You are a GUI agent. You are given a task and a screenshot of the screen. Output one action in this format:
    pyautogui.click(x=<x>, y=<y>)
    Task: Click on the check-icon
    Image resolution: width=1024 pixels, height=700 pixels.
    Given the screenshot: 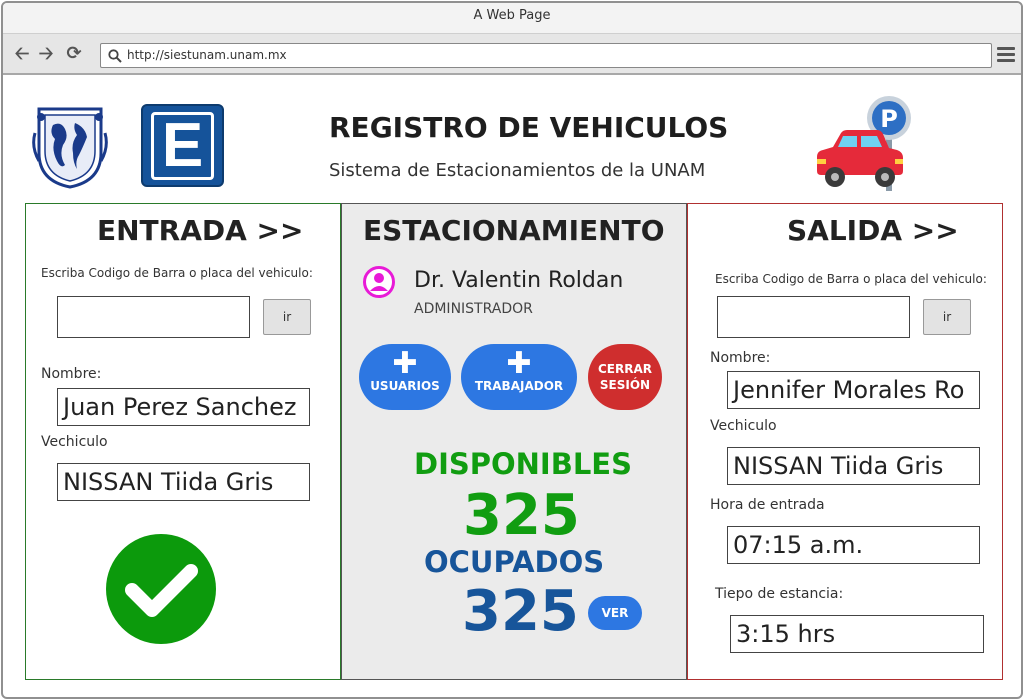 What is the action you would take?
    pyautogui.click(x=161, y=589)
    